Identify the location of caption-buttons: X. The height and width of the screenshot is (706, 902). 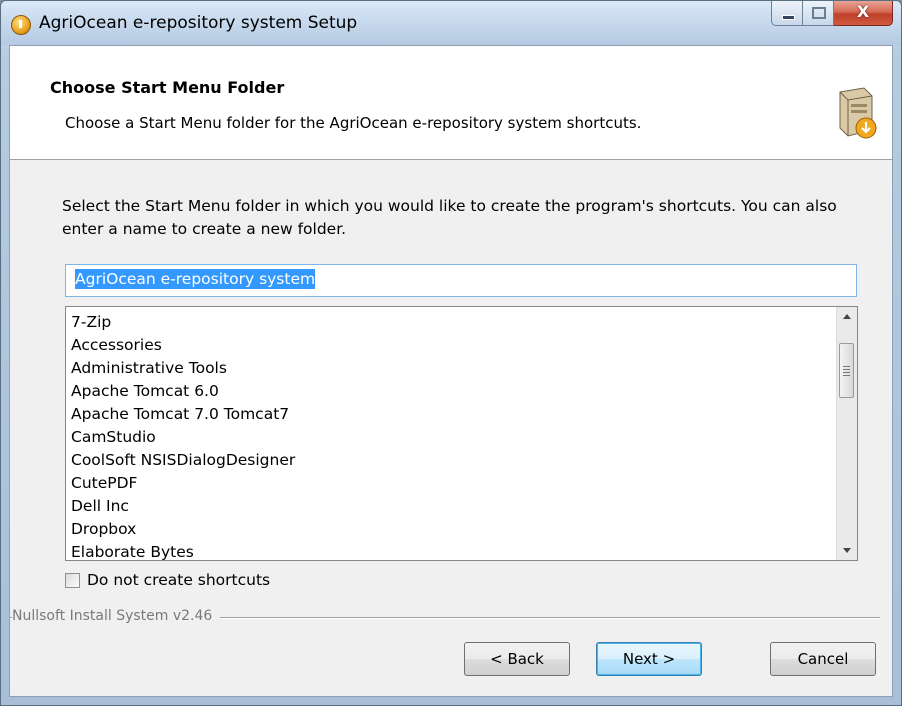
(832, 14).